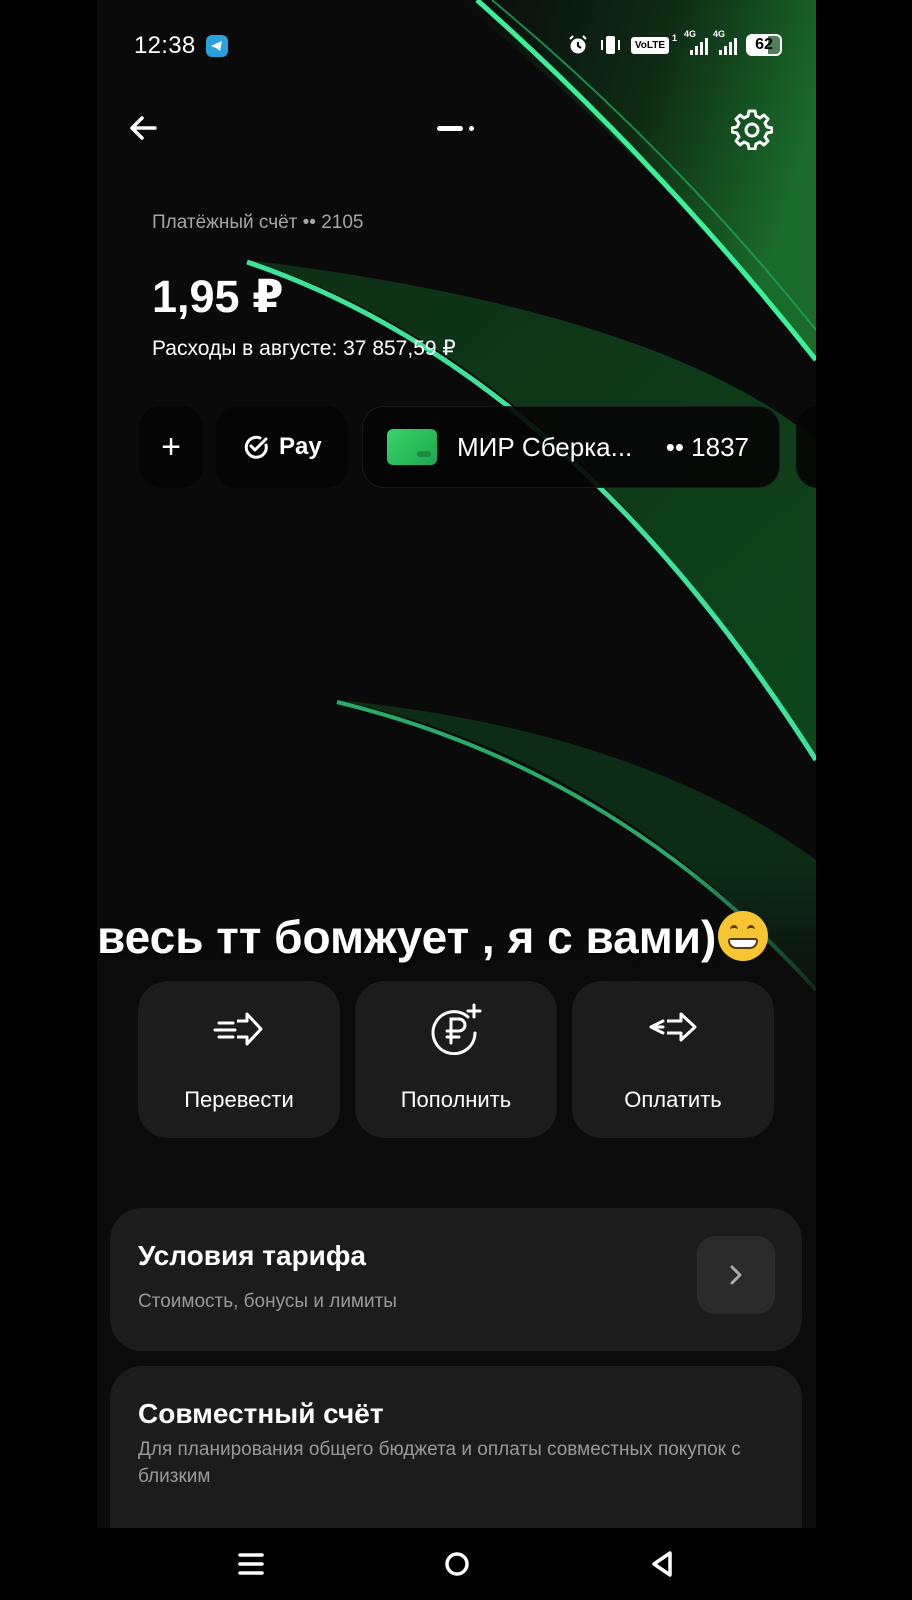 This screenshot has width=912, height=1600. Describe the element at coordinates (456, 46) in the screenshot. I see `status-bar: 12:38 VoLTE 1 4G 4G 62` at that location.